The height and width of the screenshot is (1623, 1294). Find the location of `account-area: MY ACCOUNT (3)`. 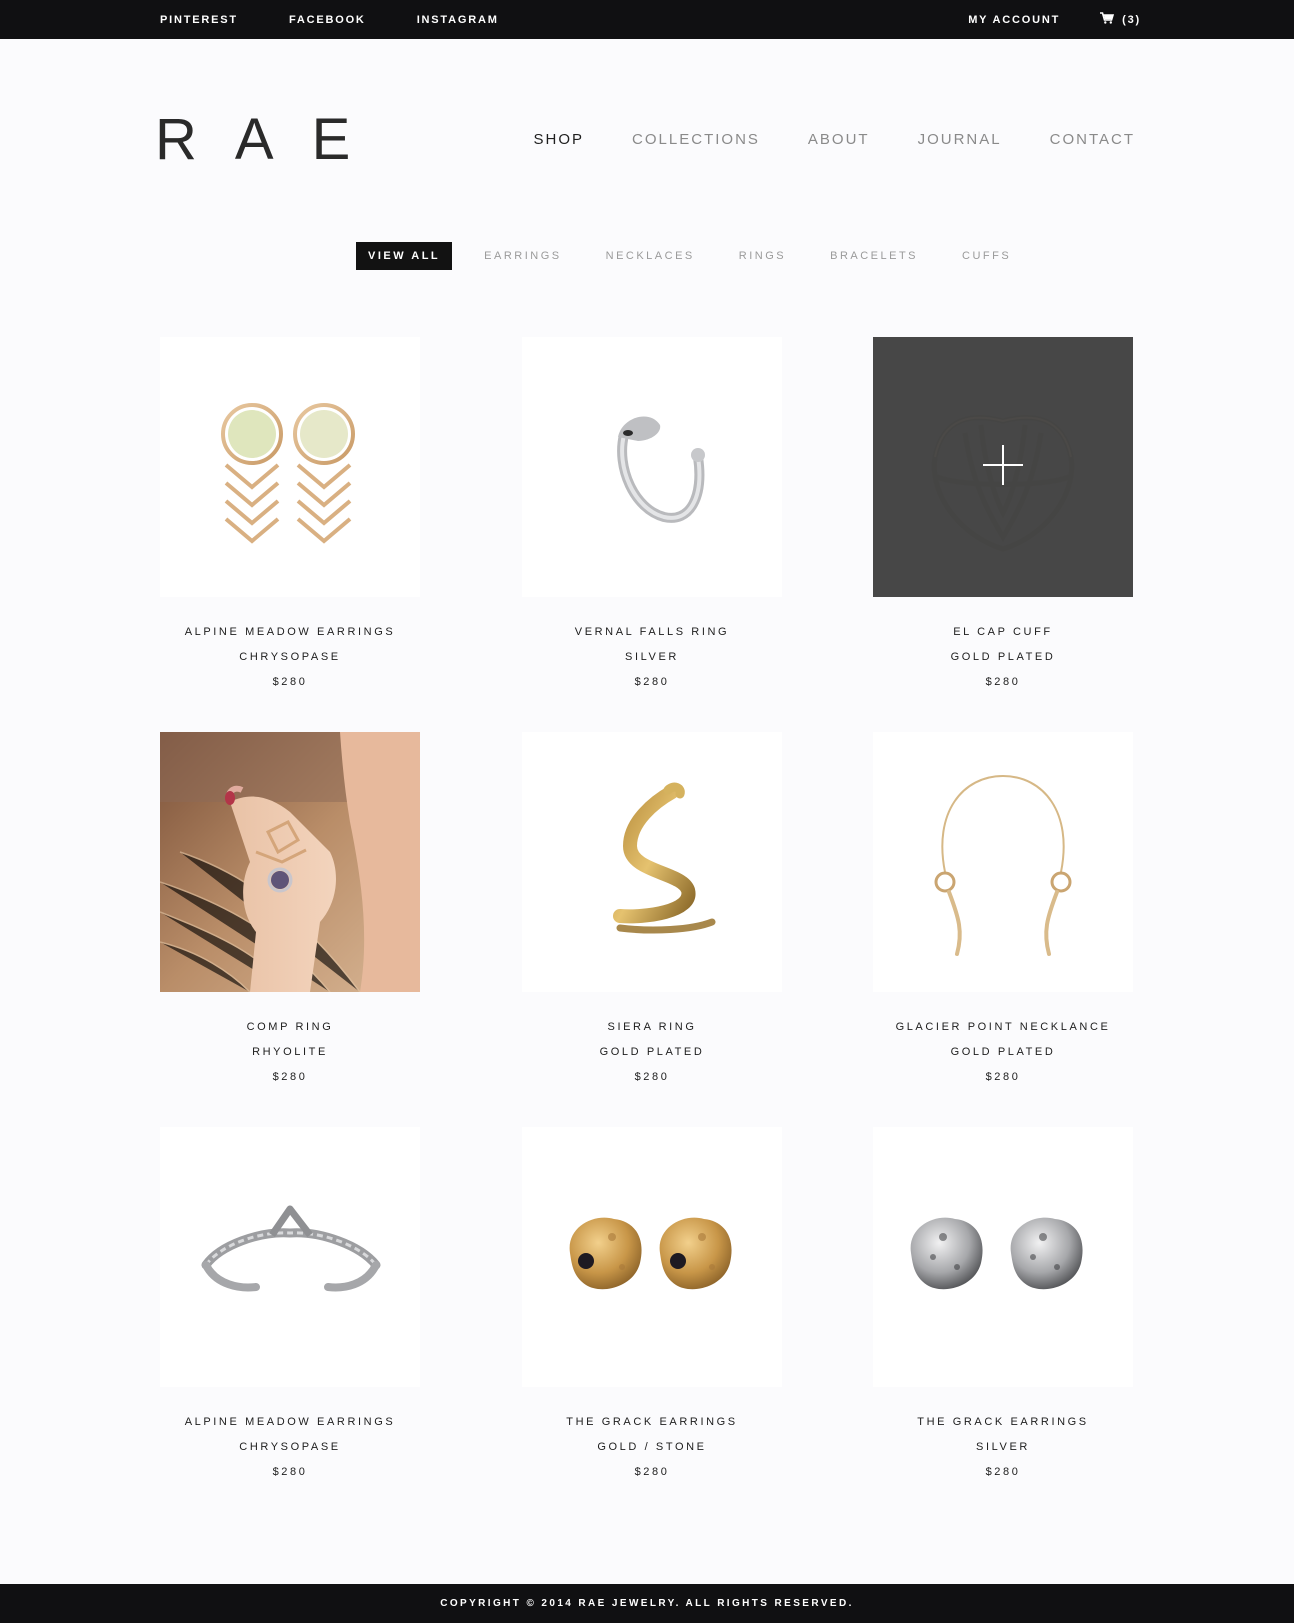

account-area: MY ACCOUNT (3) is located at coordinates (1054, 19).